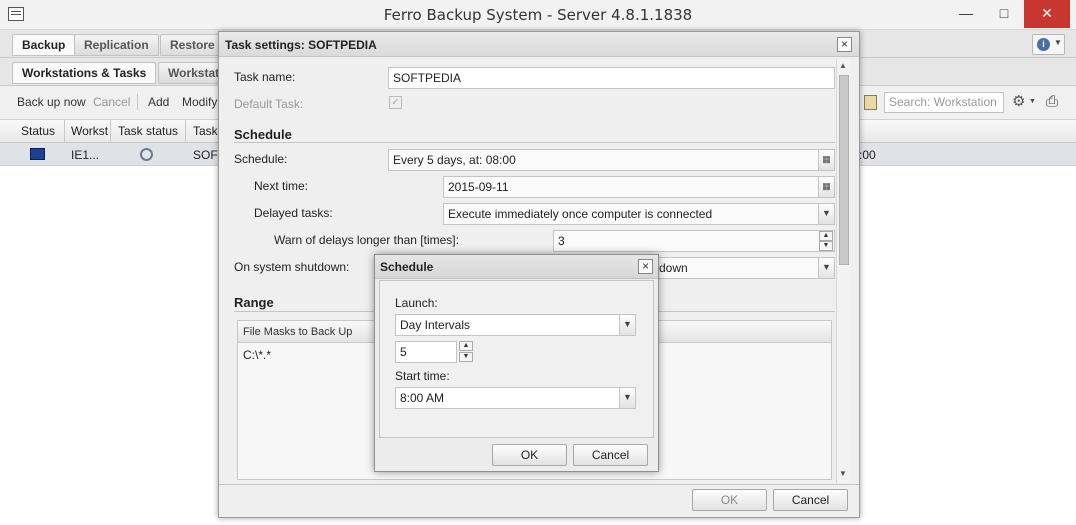 This screenshot has height=525, width=1076. I want to click on gear-icon: ⚙, so click(1018, 101).